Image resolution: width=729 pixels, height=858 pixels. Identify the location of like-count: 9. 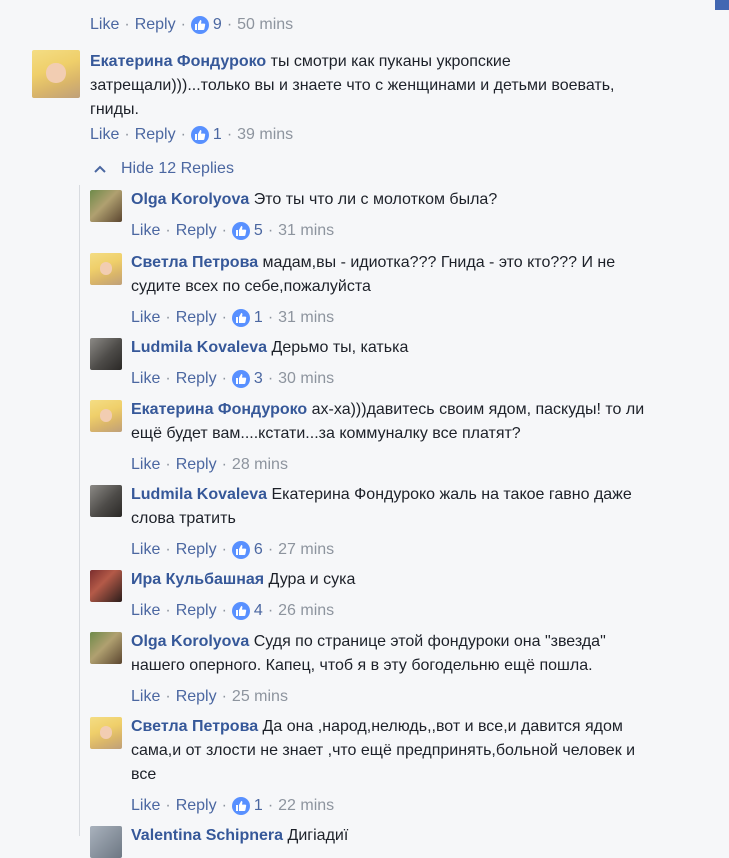
(217, 25).